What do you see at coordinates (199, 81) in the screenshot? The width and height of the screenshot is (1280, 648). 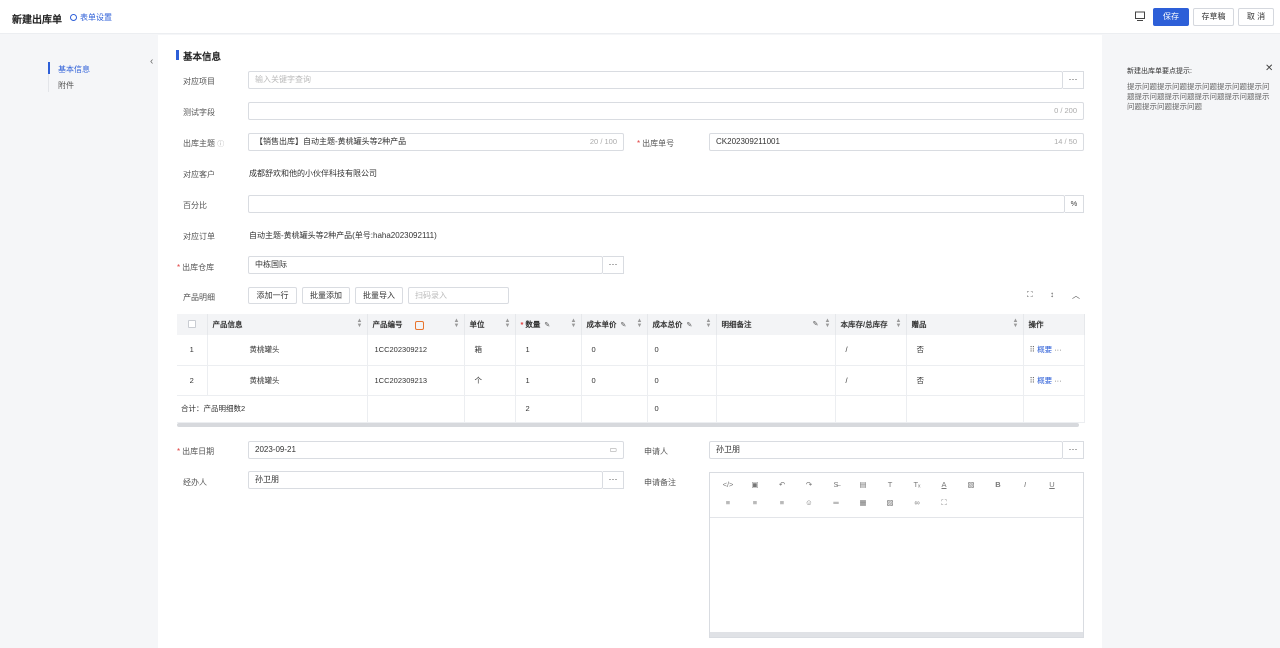 I see `project-label: 对应项目` at bounding box center [199, 81].